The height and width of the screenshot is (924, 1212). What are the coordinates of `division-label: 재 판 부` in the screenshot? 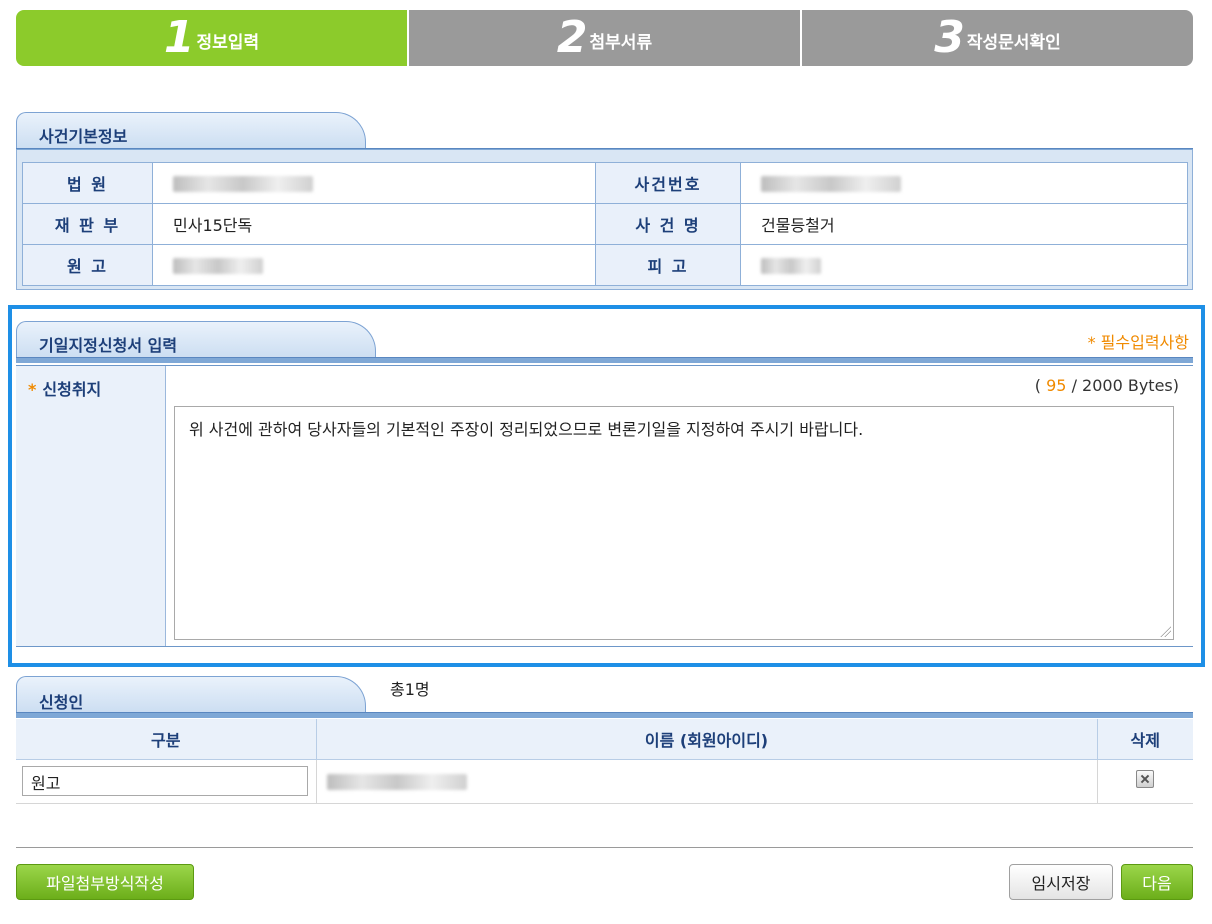 It's located at (87, 224).